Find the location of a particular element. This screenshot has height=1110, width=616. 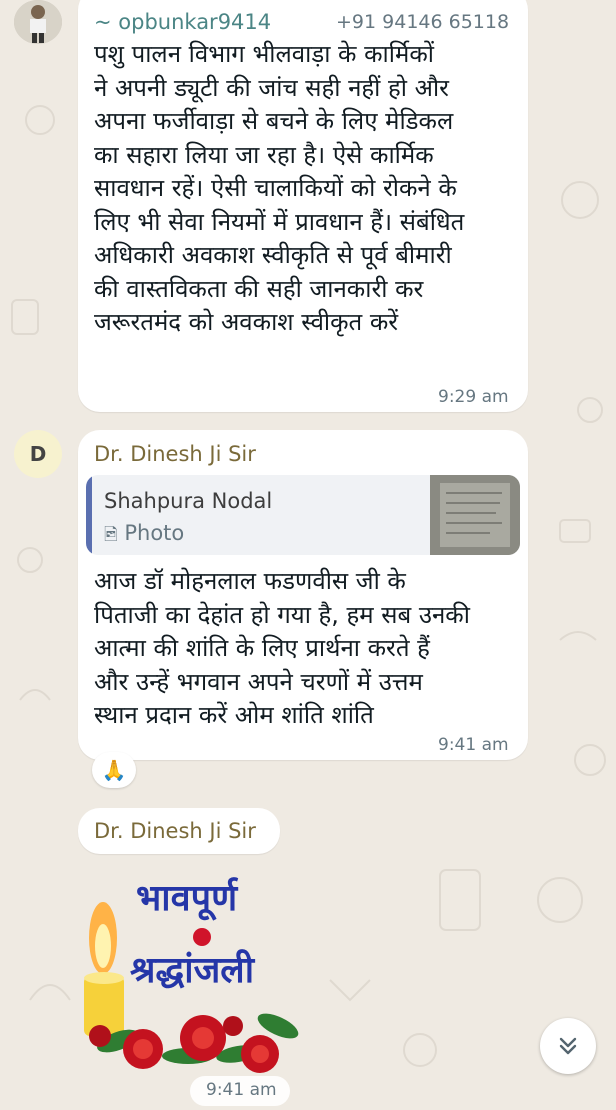

sticker-title-line2: श्रद्धांजली is located at coordinates (192, 970).